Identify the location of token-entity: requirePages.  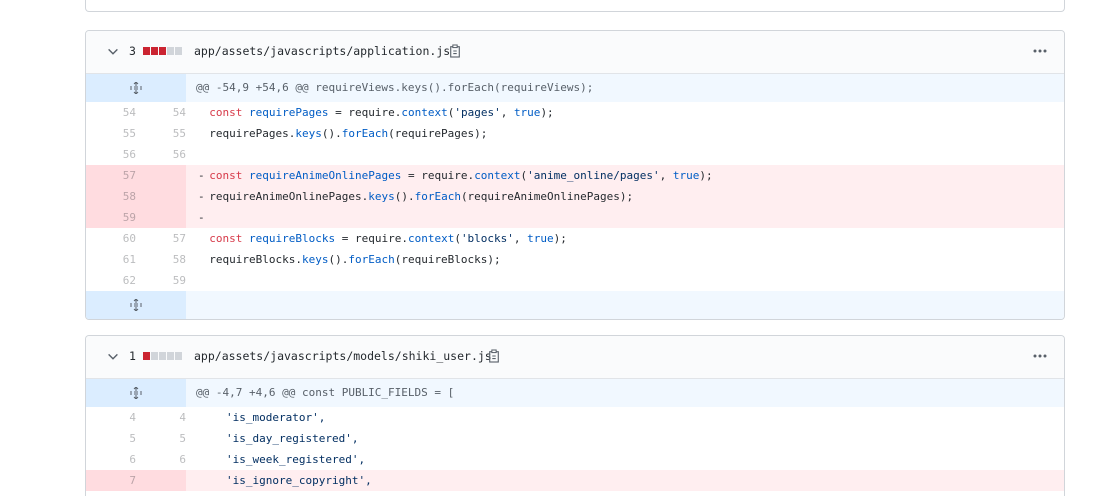
(289, 112).